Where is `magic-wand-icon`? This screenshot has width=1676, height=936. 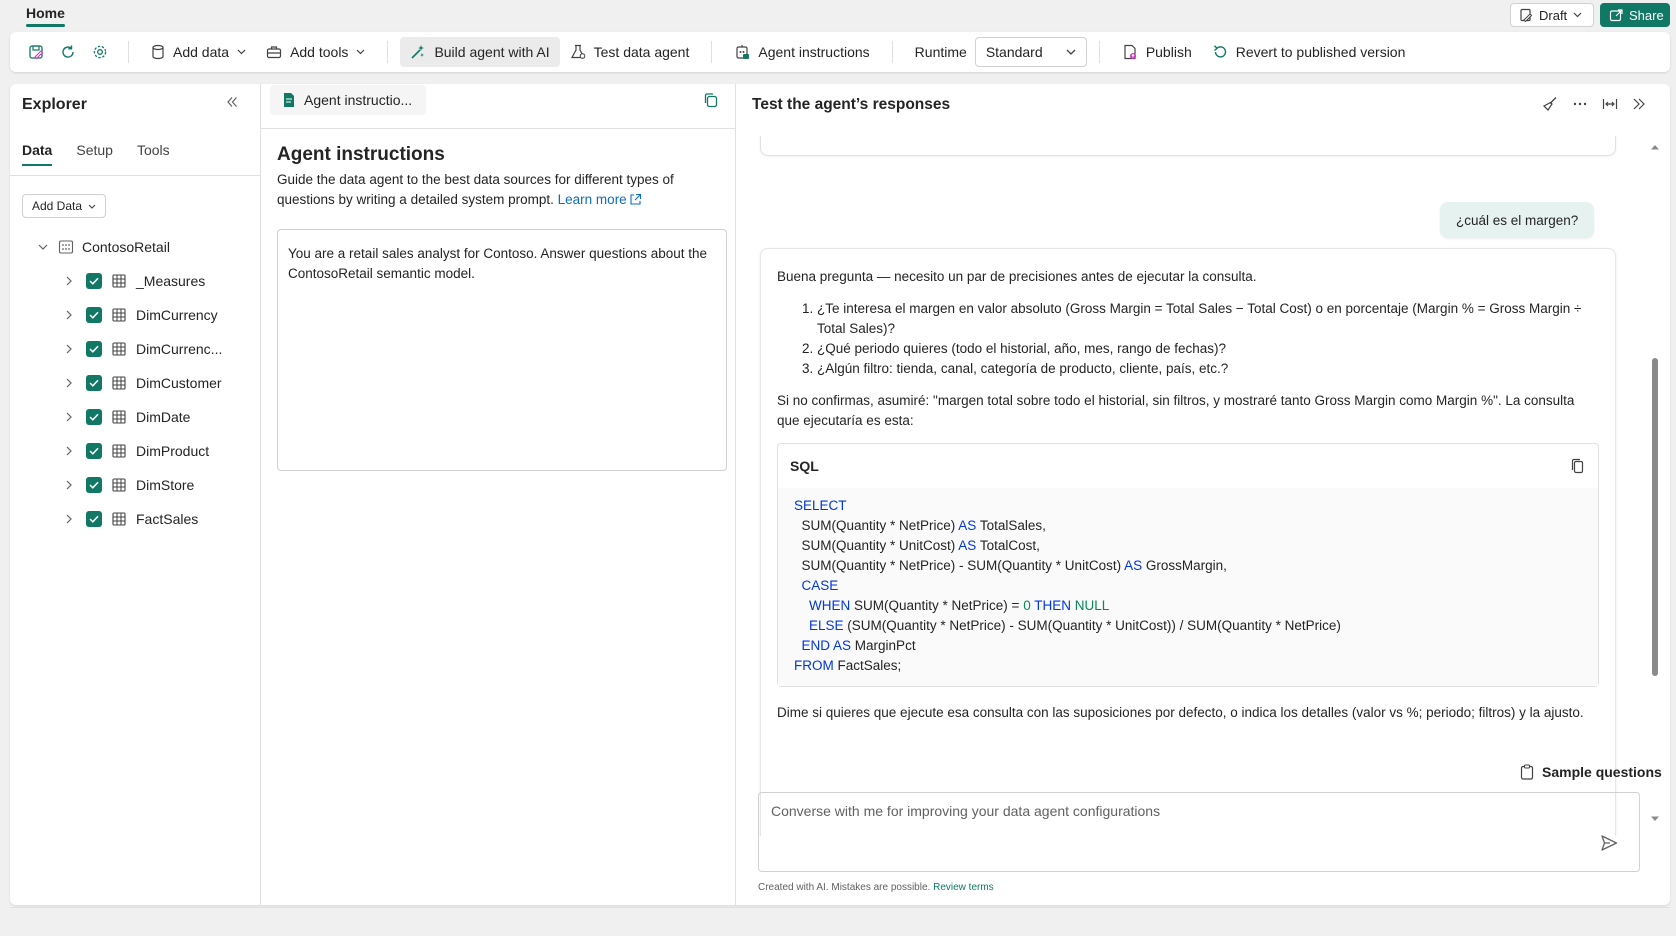
magic-wand-icon is located at coordinates (418, 52).